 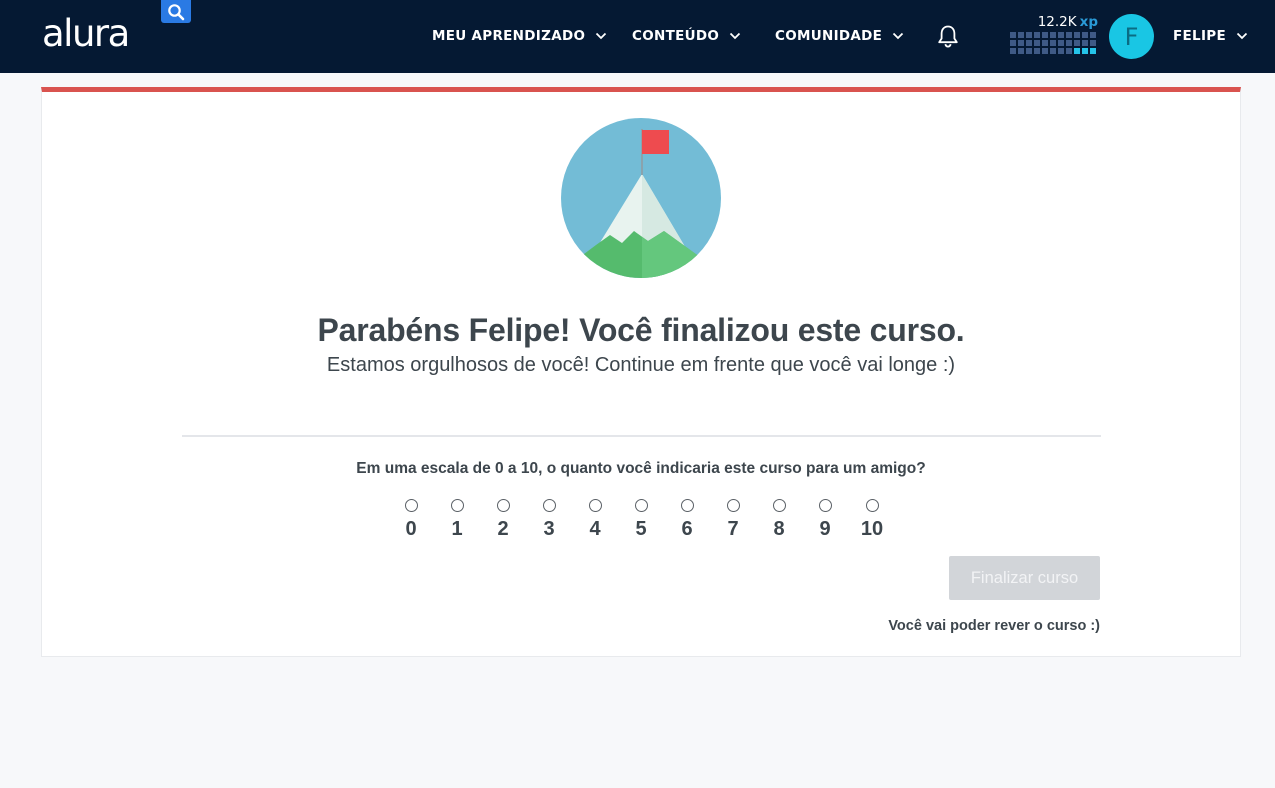 What do you see at coordinates (641, 436) in the screenshot?
I see `divider` at bounding box center [641, 436].